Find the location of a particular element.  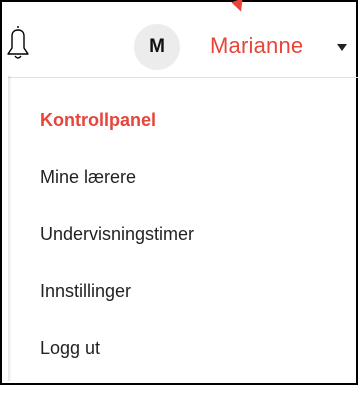

bell-icon is located at coordinates (18, 43).